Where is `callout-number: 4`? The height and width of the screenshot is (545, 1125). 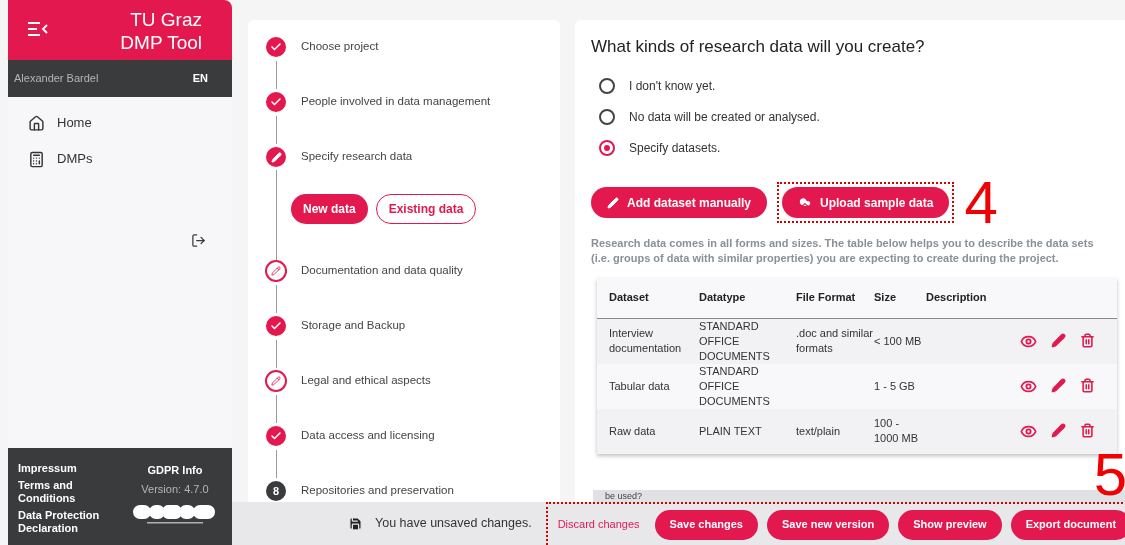 callout-number: 4 is located at coordinates (981, 202).